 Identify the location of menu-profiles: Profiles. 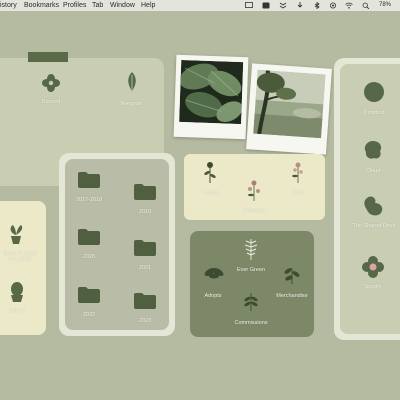
(74, 5).